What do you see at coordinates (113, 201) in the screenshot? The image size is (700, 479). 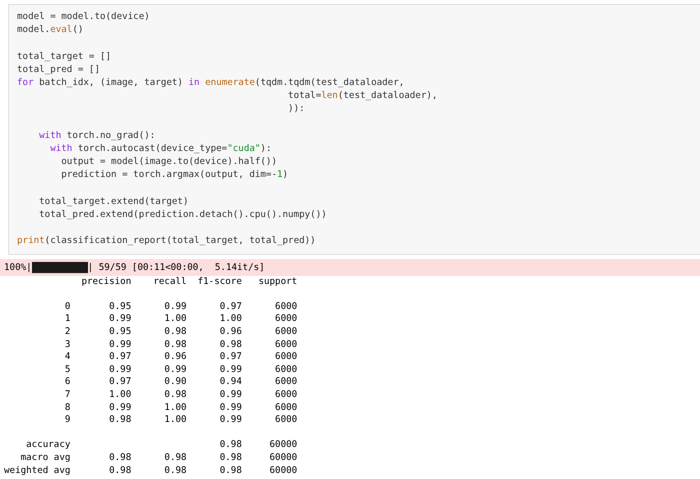 I see `code-line: total_target.extend(target)` at bounding box center [113, 201].